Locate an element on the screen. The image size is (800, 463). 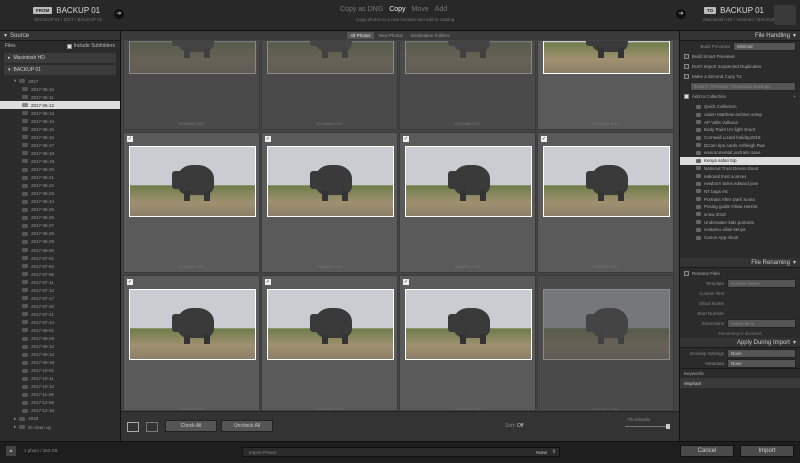
collection-item: Portraits After Dark Sonia is located at coordinates (740, 199).